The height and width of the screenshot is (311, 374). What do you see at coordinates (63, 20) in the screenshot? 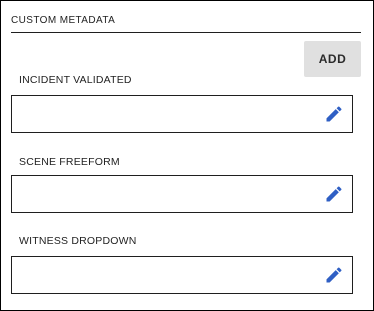
I see `section-title: CUSTOM METADATA` at bounding box center [63, 20].